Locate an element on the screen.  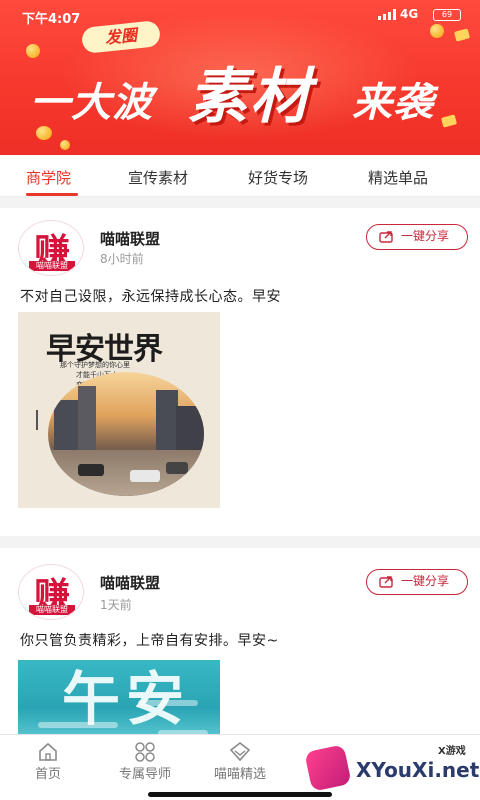
tab-promo-material: 宣传素材 is located at coordinates (158, 177).